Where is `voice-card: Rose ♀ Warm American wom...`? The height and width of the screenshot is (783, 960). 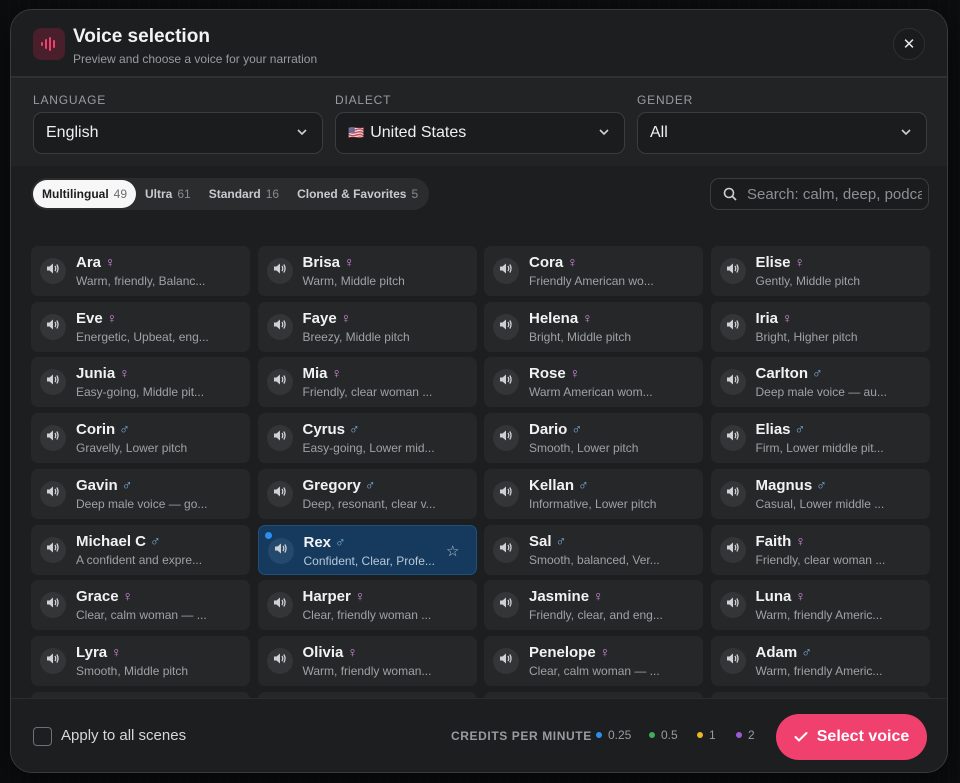
voice-card: Rose ♀ Warm American wom... is located at coordinates (593, 382).